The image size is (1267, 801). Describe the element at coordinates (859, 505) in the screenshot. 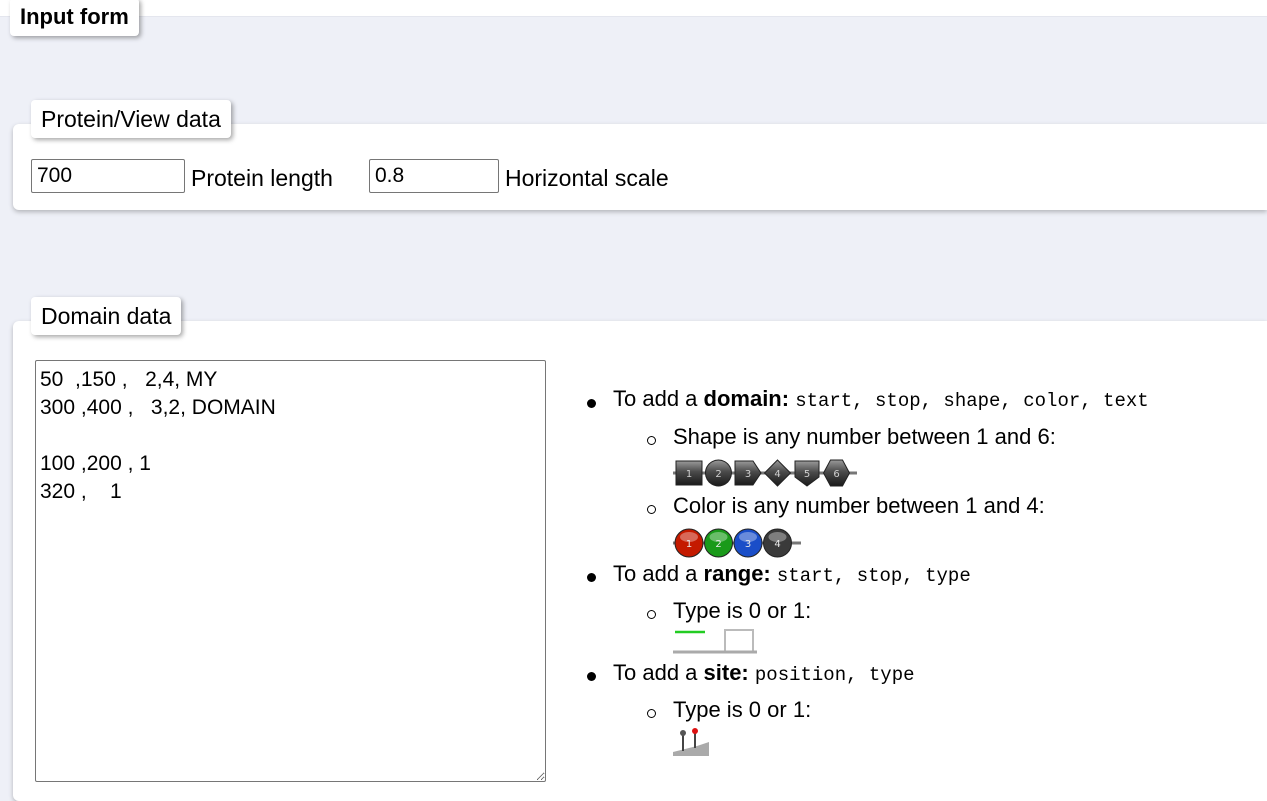

I see `color-note: Color is any number between 1 and 4:` at that location.